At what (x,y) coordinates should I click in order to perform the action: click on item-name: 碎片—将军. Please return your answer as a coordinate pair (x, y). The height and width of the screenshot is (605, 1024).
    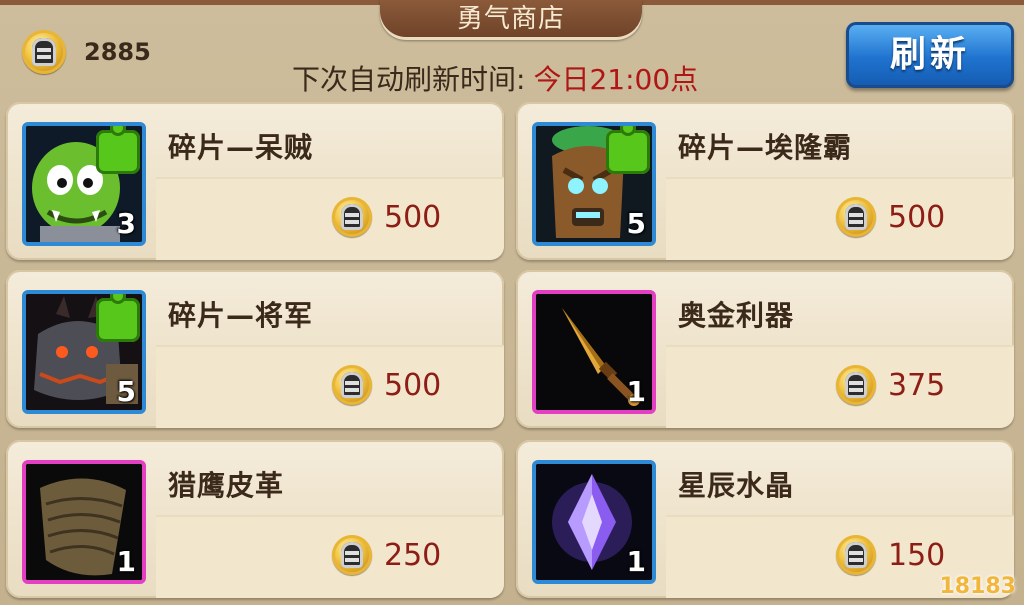
    Looking at the image, I should click on (241, 315).